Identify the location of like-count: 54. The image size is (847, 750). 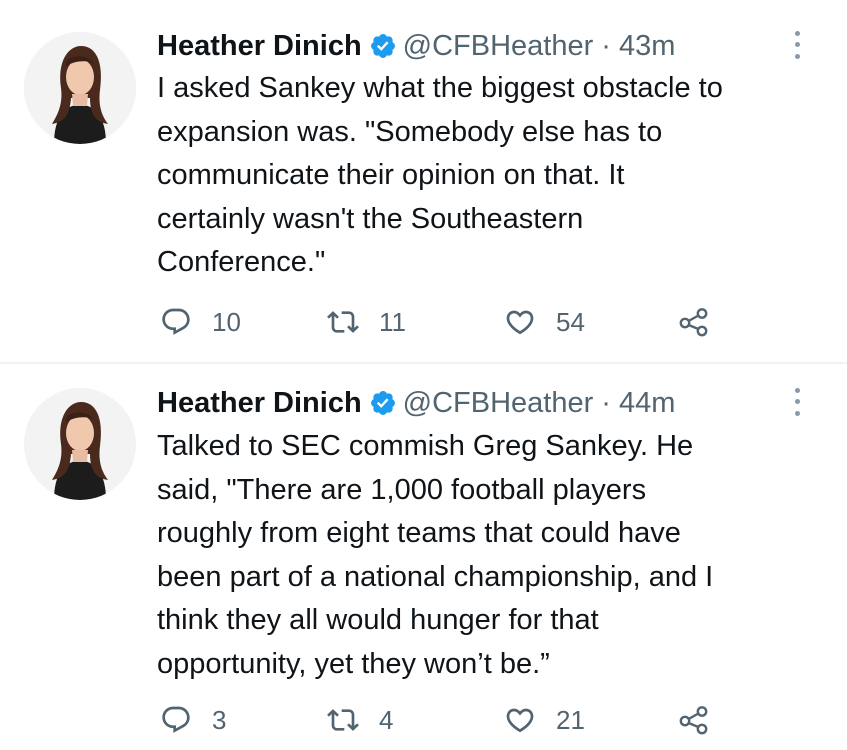
(570, 321).